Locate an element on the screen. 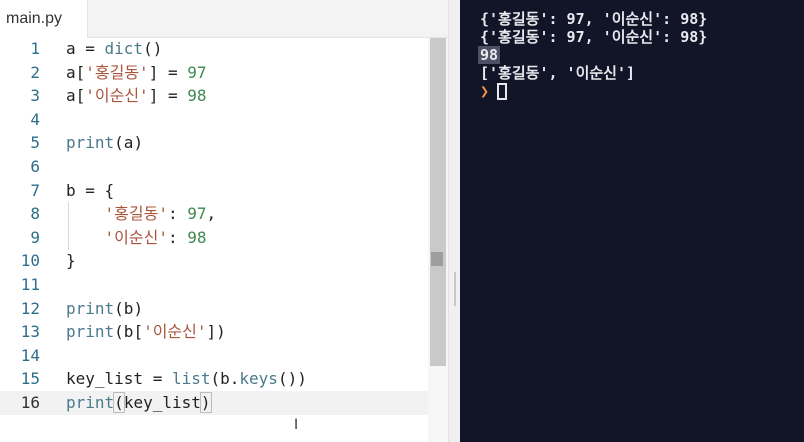 The height and width of the screenshot is (442, 804). code-line: 10} is located at coordinates (214, 261).